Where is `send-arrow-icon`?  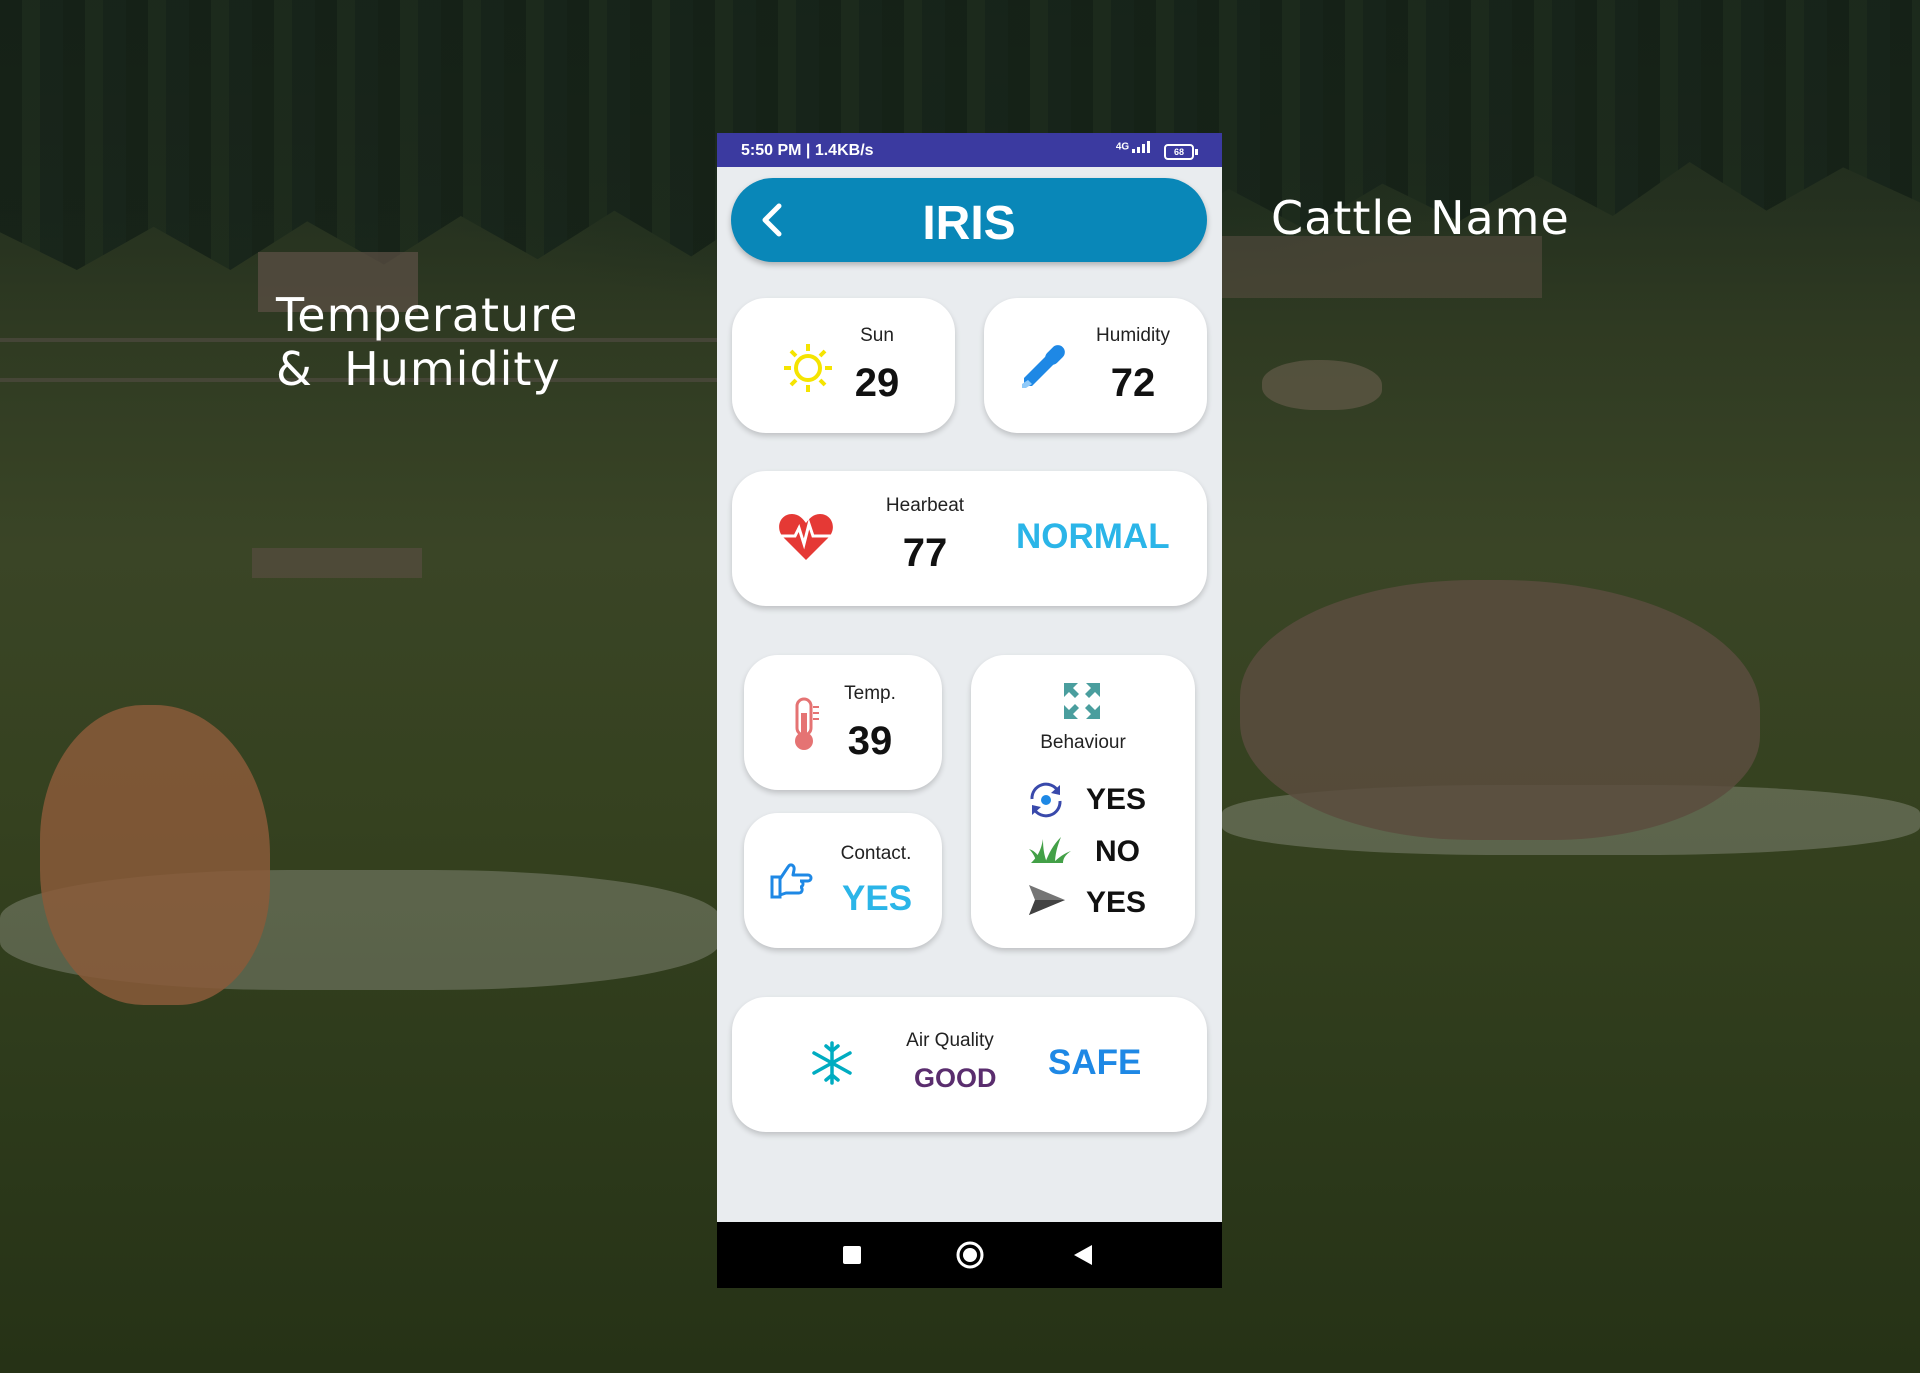 send-arrow-icon is located at coordinates (1047, 900).